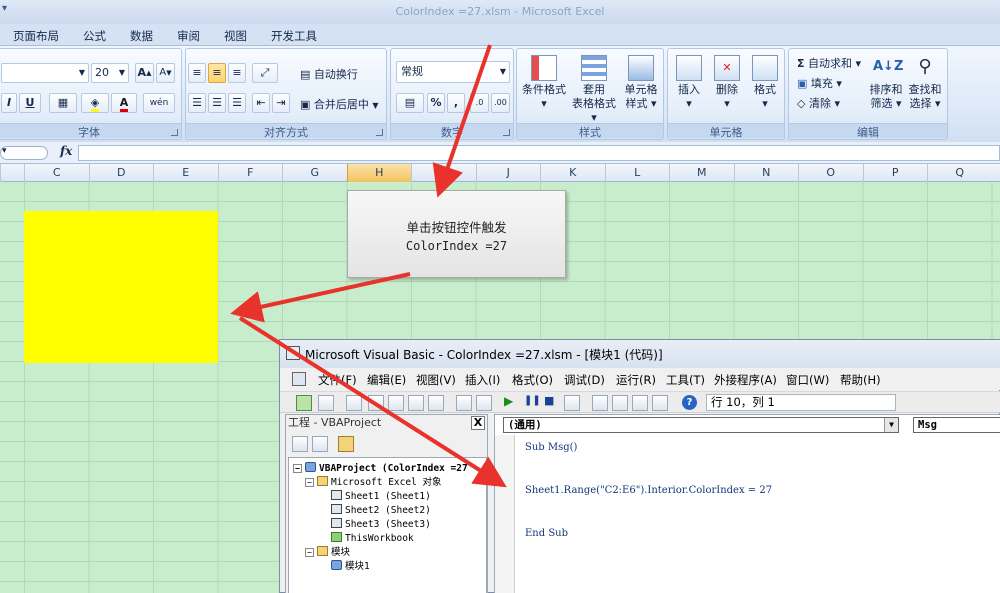  Describe the element at coordinates (380, 468) in the screenshot. I see `tree-root: − VBAProject (ColorIndex =27` at that location.